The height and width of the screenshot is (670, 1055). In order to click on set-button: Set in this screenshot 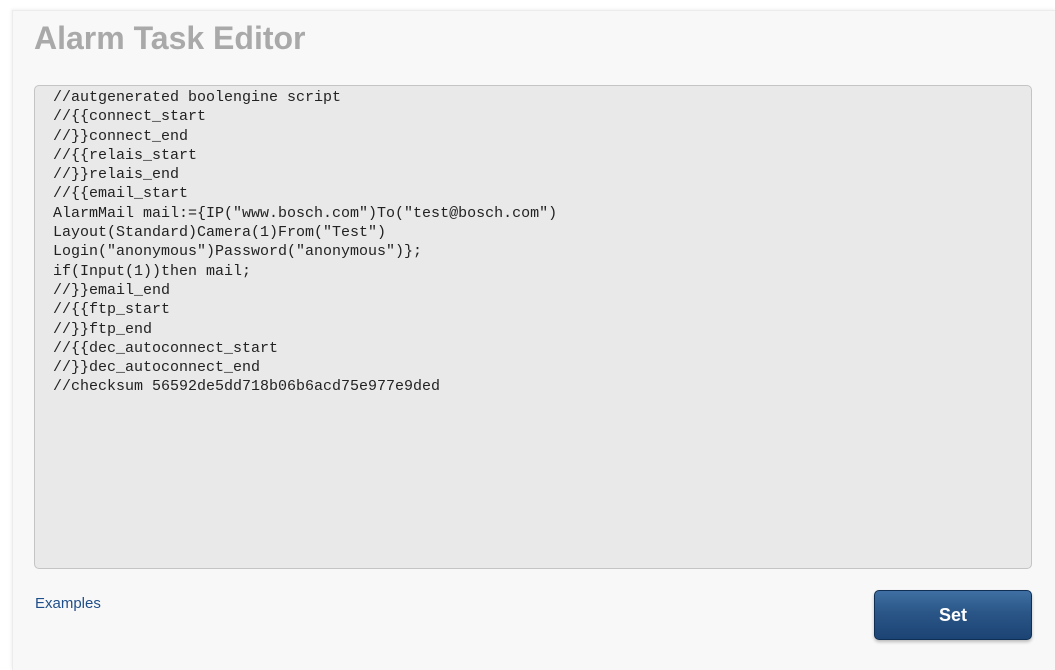, I will do `click(953, 615)`.